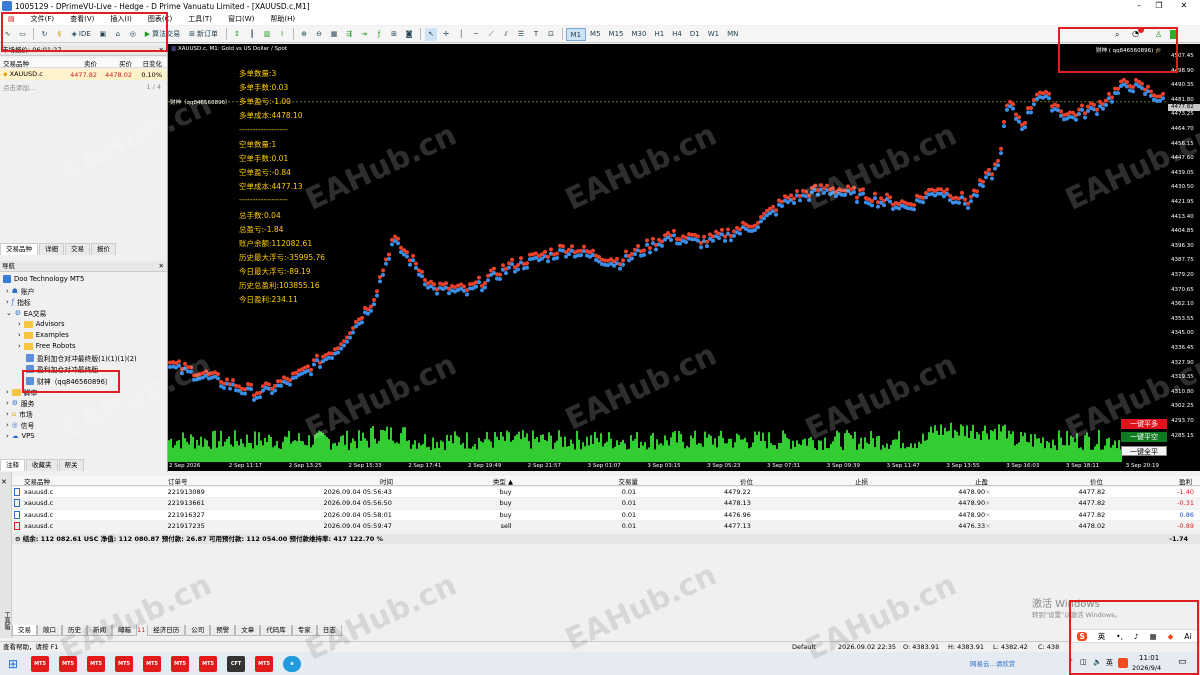 This screenshot has height=675, width=1200. I want to click on keyboard-icon: ▦, so click(1153, 636).